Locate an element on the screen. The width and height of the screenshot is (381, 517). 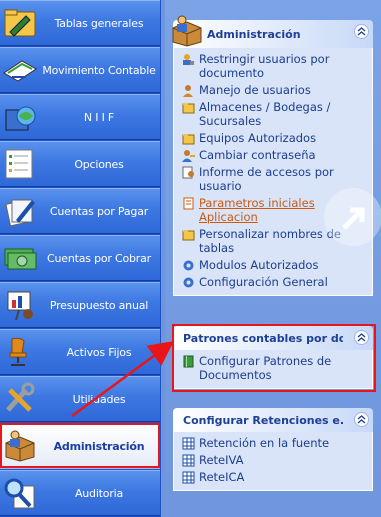
nav-label: N I I F is located at coordinates (99, 117).